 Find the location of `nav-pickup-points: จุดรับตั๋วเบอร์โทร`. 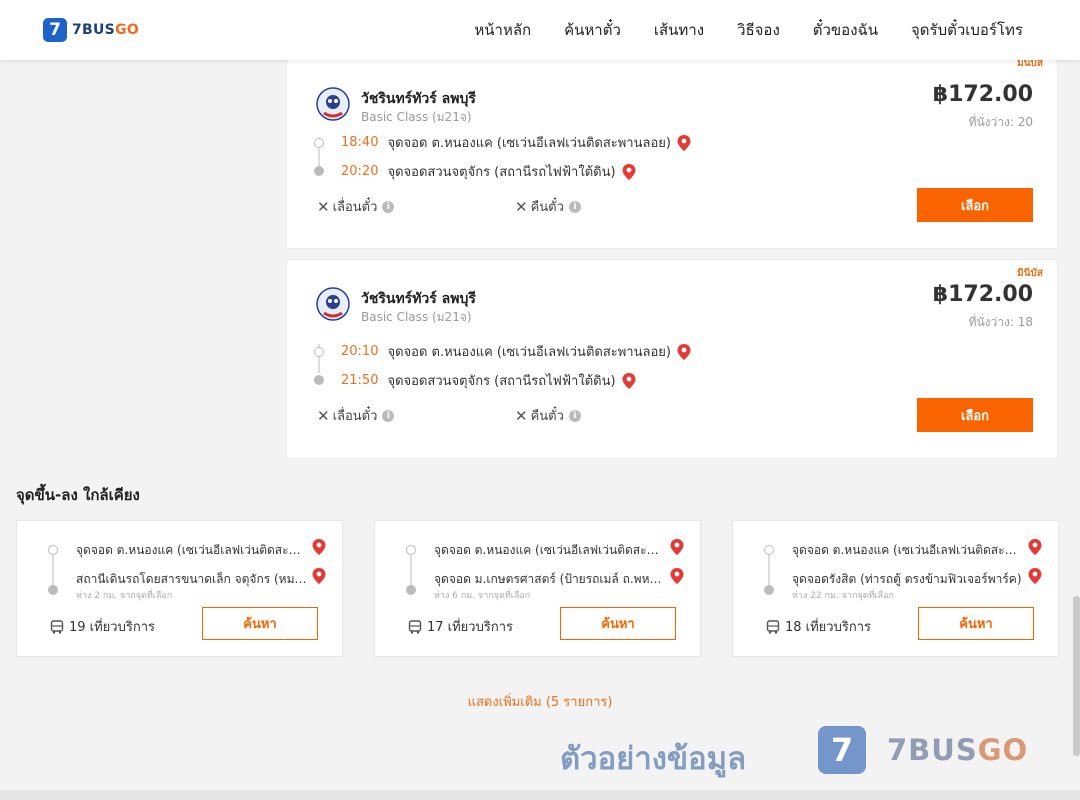

nav-pickup-points: จุดรับตั๋วเบอร์โทร is located at coordinates (967, 30).